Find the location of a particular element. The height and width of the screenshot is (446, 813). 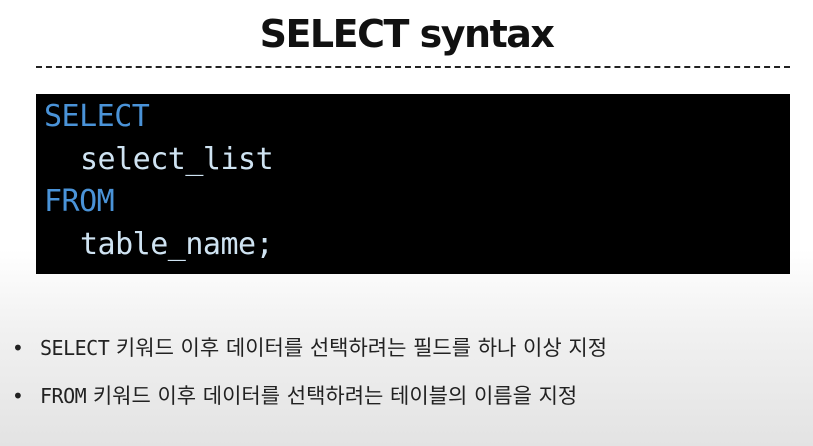

bullet-item-from: • FROM 키워드 이후 데이터를 선택하려는 테이블의 이름을 지정 is located at coordinates (406, 396).